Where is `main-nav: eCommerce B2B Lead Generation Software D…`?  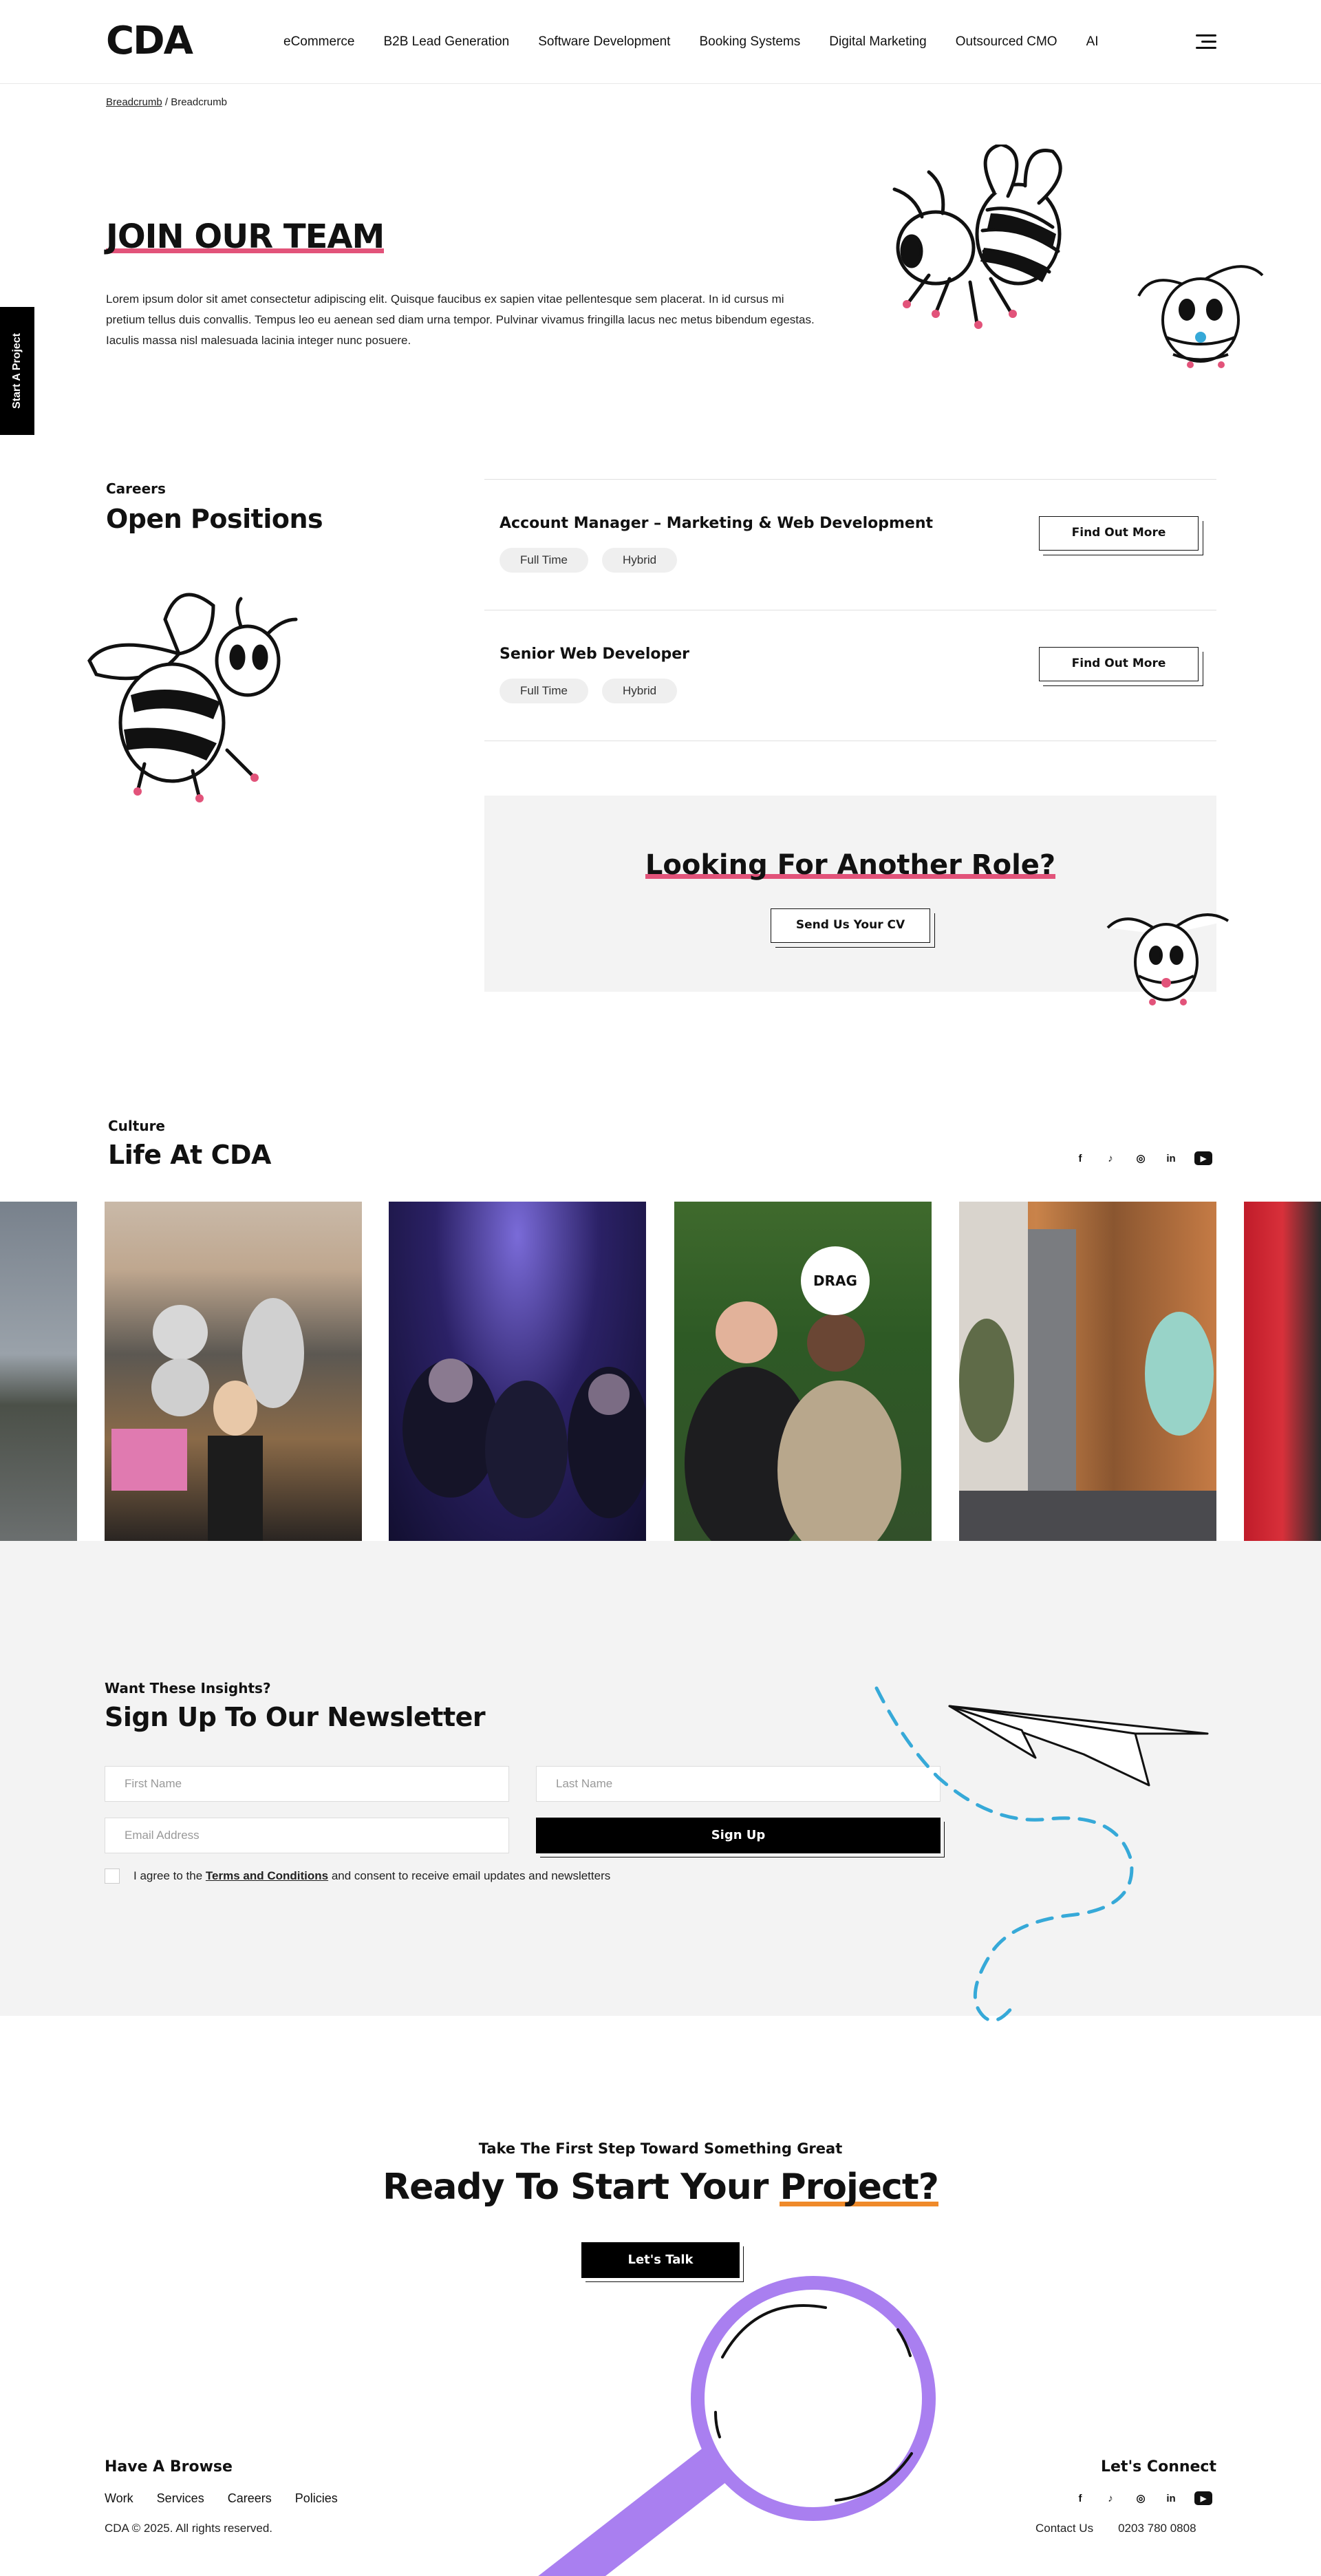 main-nav: eCommerce B2B Lead Generation Software D… is located at coordinates (691, 42).